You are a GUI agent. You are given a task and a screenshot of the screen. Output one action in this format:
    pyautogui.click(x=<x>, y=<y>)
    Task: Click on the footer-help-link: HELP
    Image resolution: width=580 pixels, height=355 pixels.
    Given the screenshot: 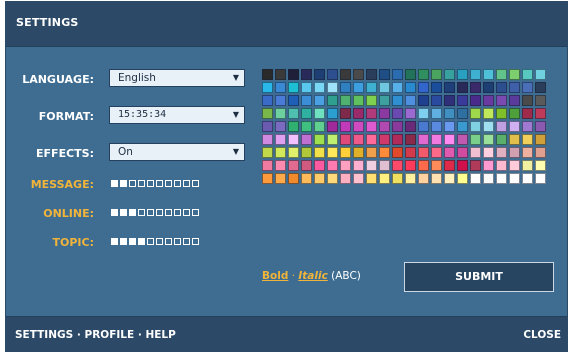 What is the action you would take?
    pyautogui.click(x=160, y=335)
    